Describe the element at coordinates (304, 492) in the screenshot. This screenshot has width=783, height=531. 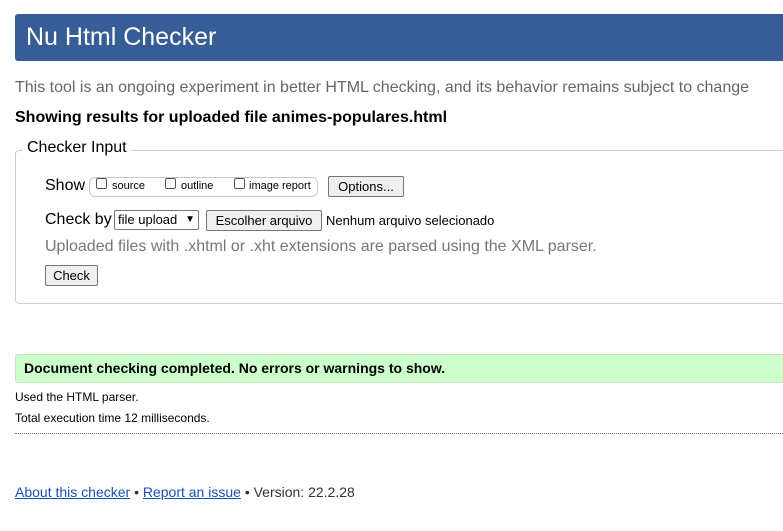
I see `version-text: Version: 22.2.28` at that location.